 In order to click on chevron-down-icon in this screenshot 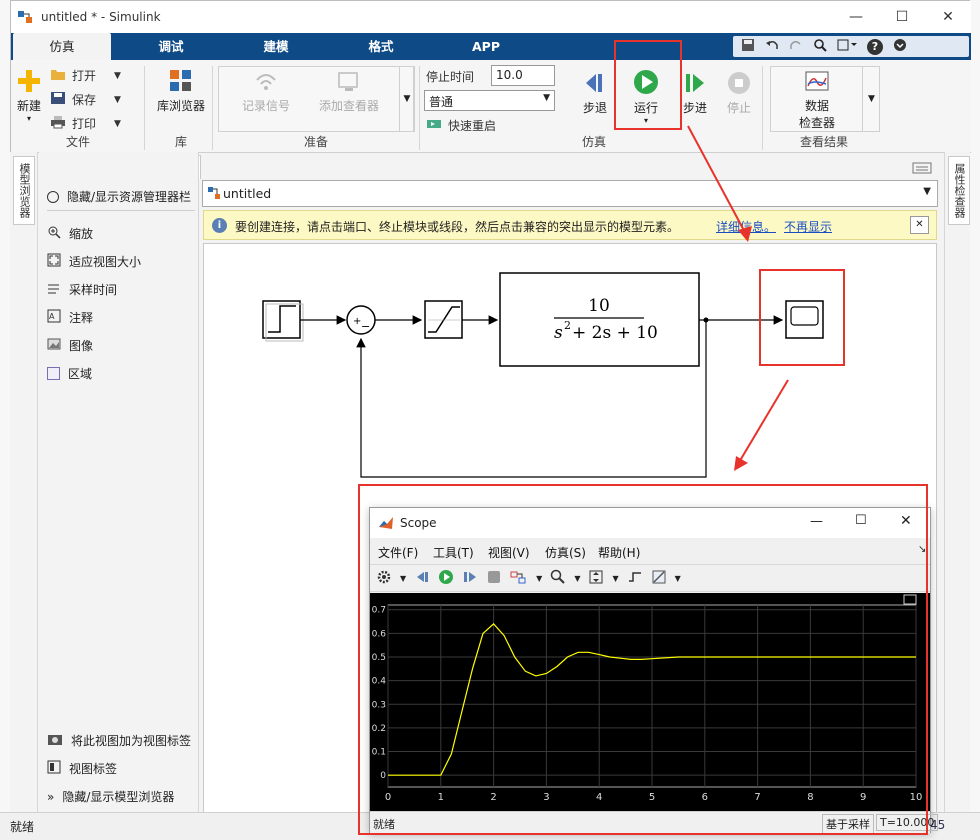, I will do `click(900, 46)`.